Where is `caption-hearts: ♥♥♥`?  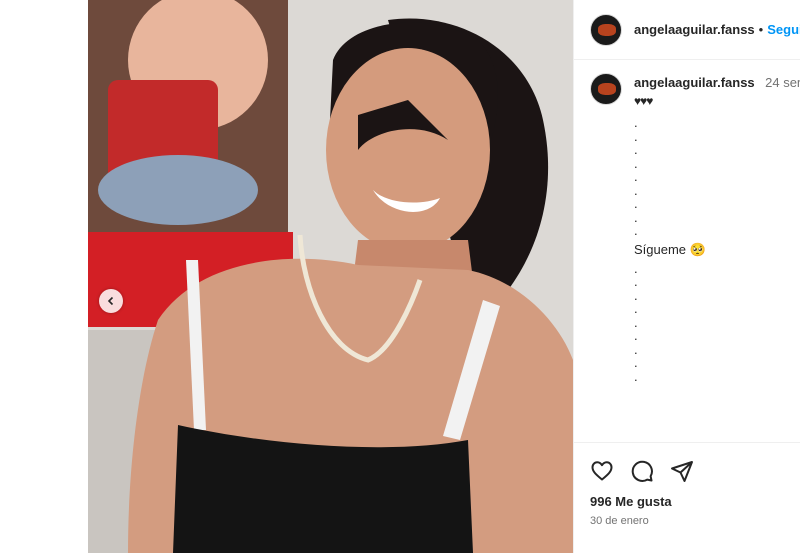 caption-hearts: ♥♥♥ is located at coordinates (643, 101).